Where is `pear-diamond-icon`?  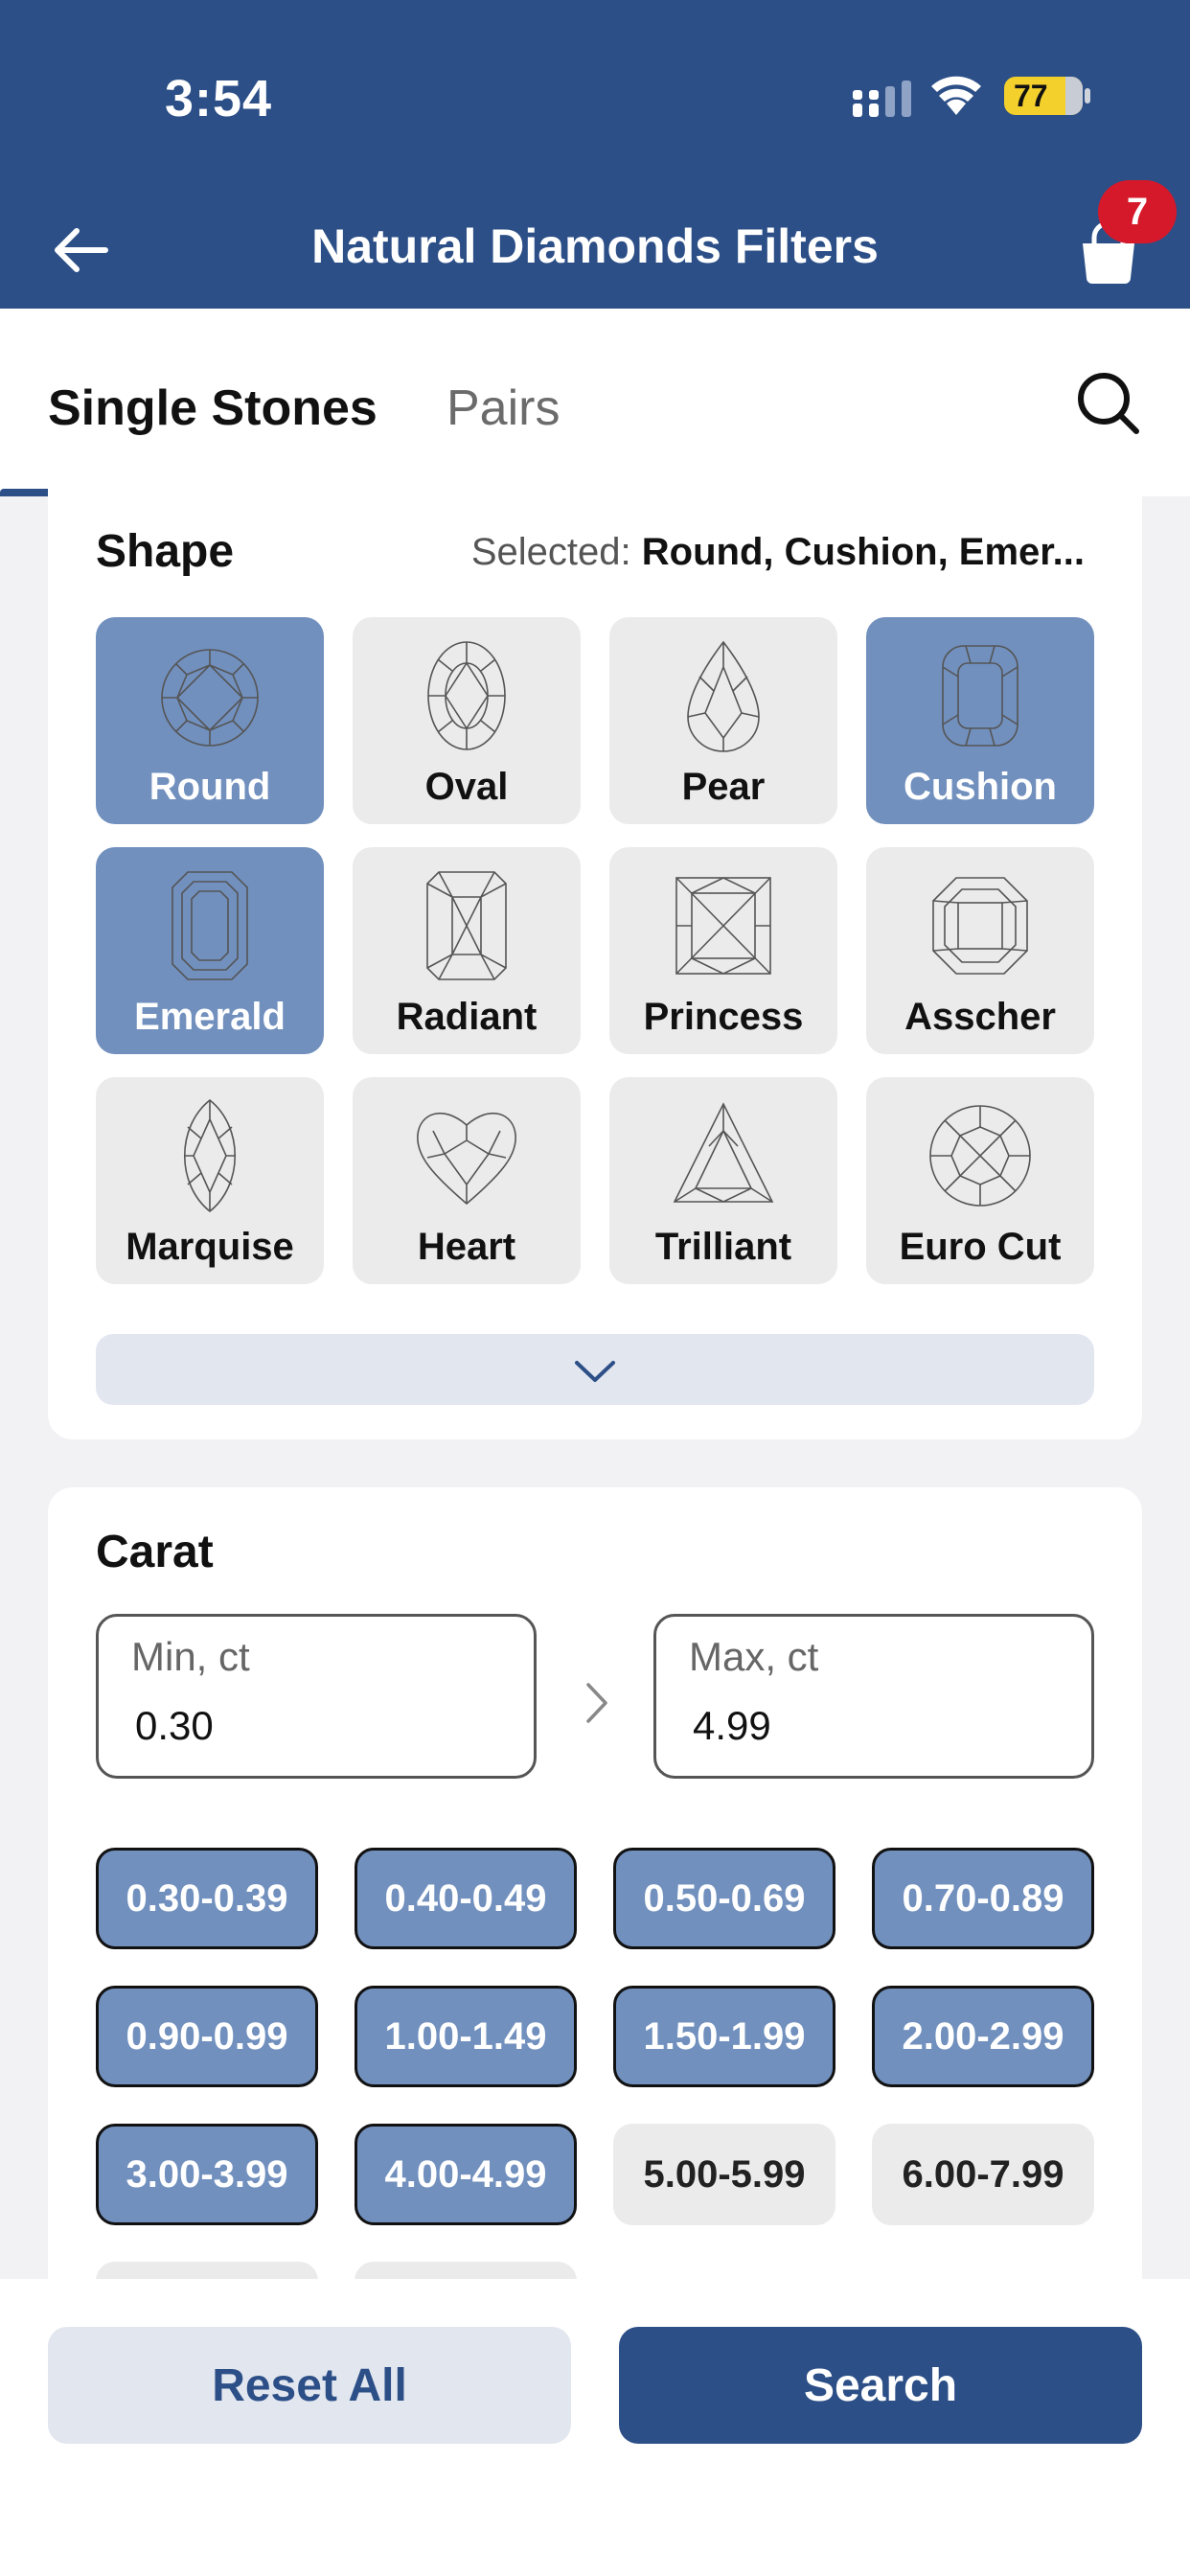 pear-diamond-icon is located at coordinates (724, 696).